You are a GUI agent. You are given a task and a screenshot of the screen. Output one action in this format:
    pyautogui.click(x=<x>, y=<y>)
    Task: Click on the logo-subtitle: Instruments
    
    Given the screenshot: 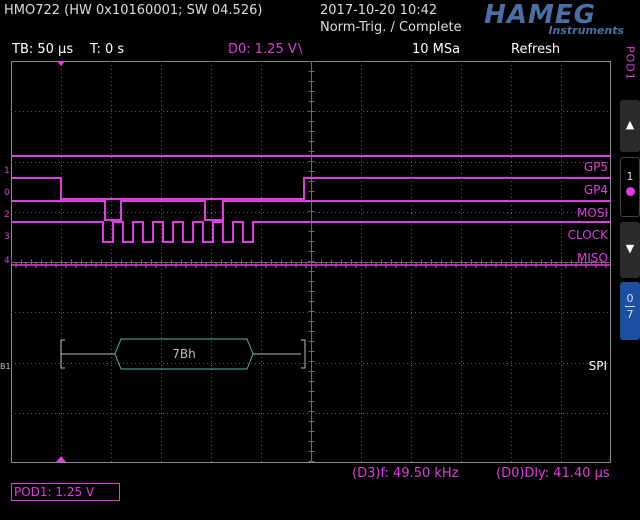 What is the action you would take?
    pyautogui.click(x=586, y=30)
    